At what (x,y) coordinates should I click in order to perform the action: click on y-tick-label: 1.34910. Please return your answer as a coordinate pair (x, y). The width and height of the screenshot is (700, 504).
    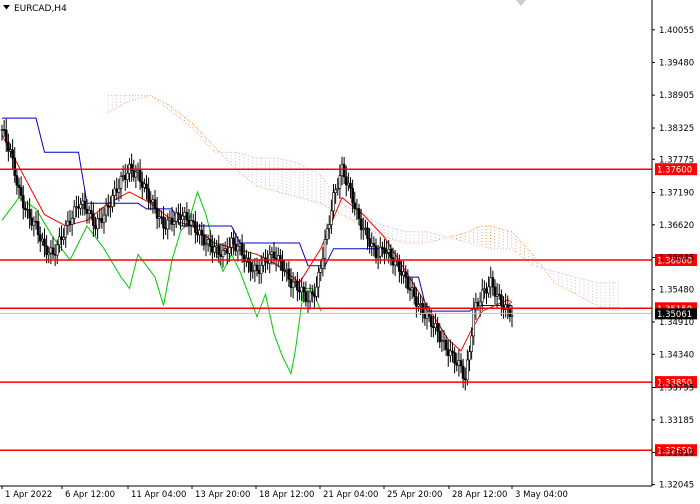
    Looking at the image, I should click on (676, 323).